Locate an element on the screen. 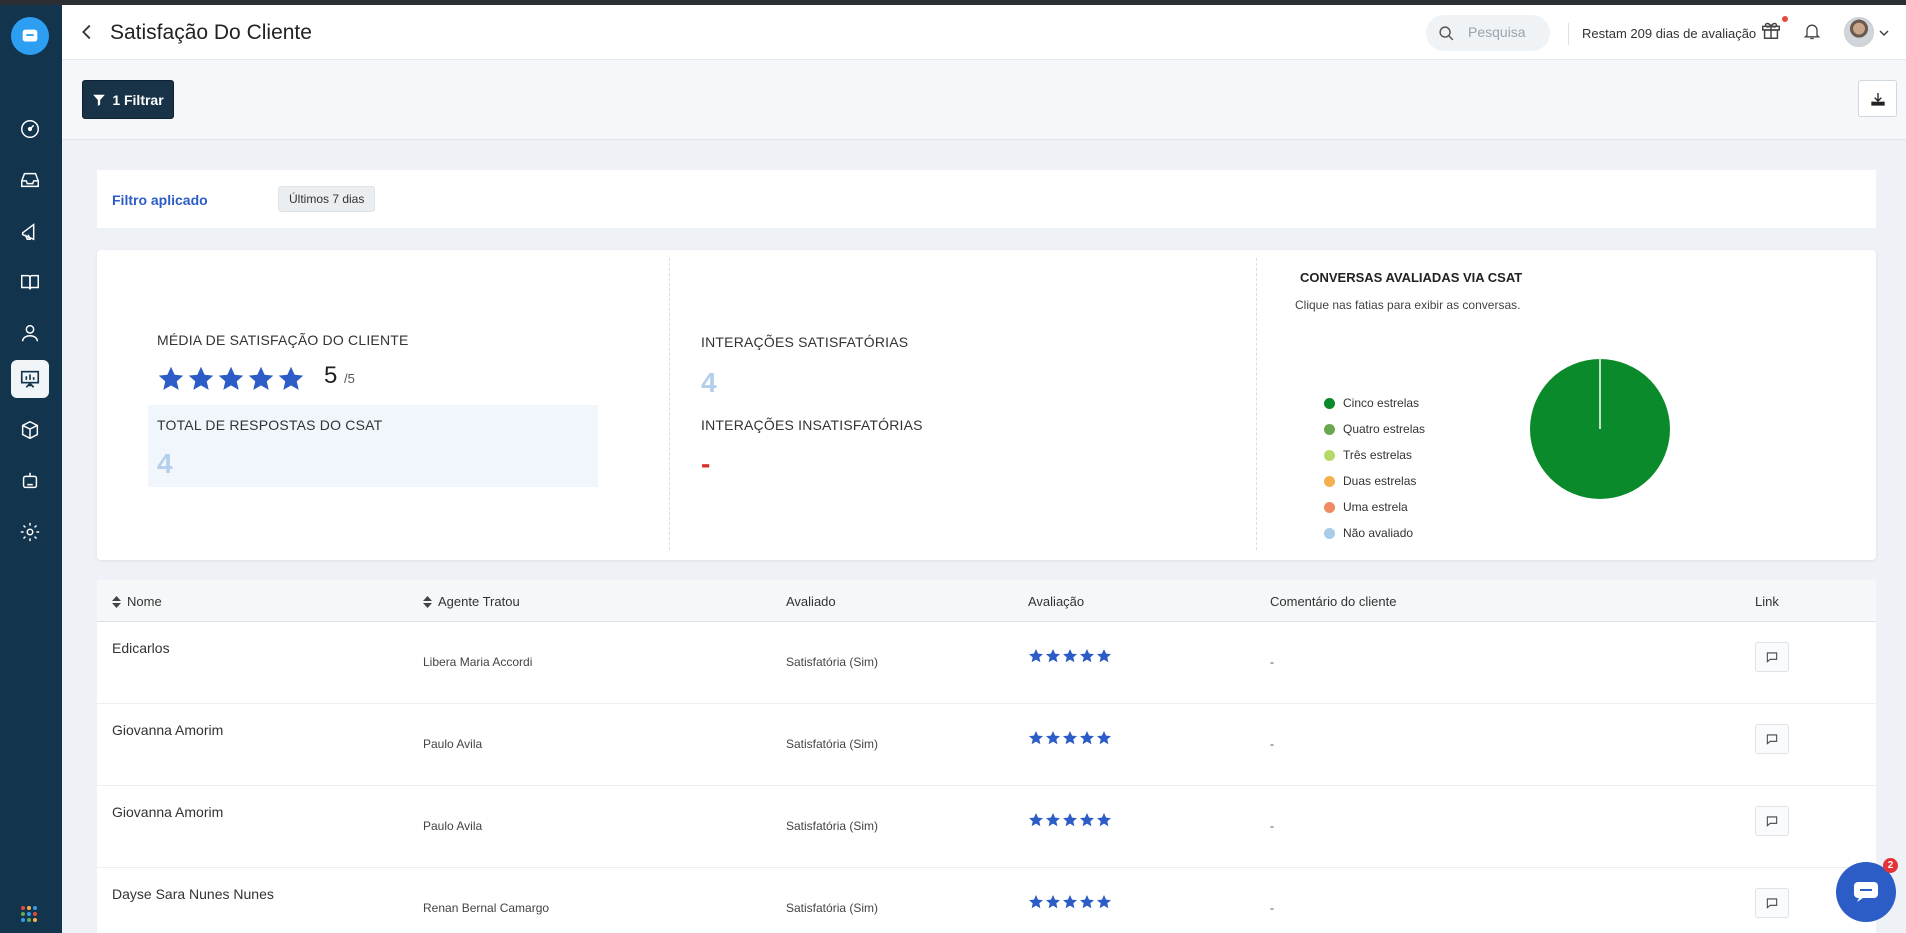  col-comment: Comentário do cliente is located at coordinates (1333, 601).